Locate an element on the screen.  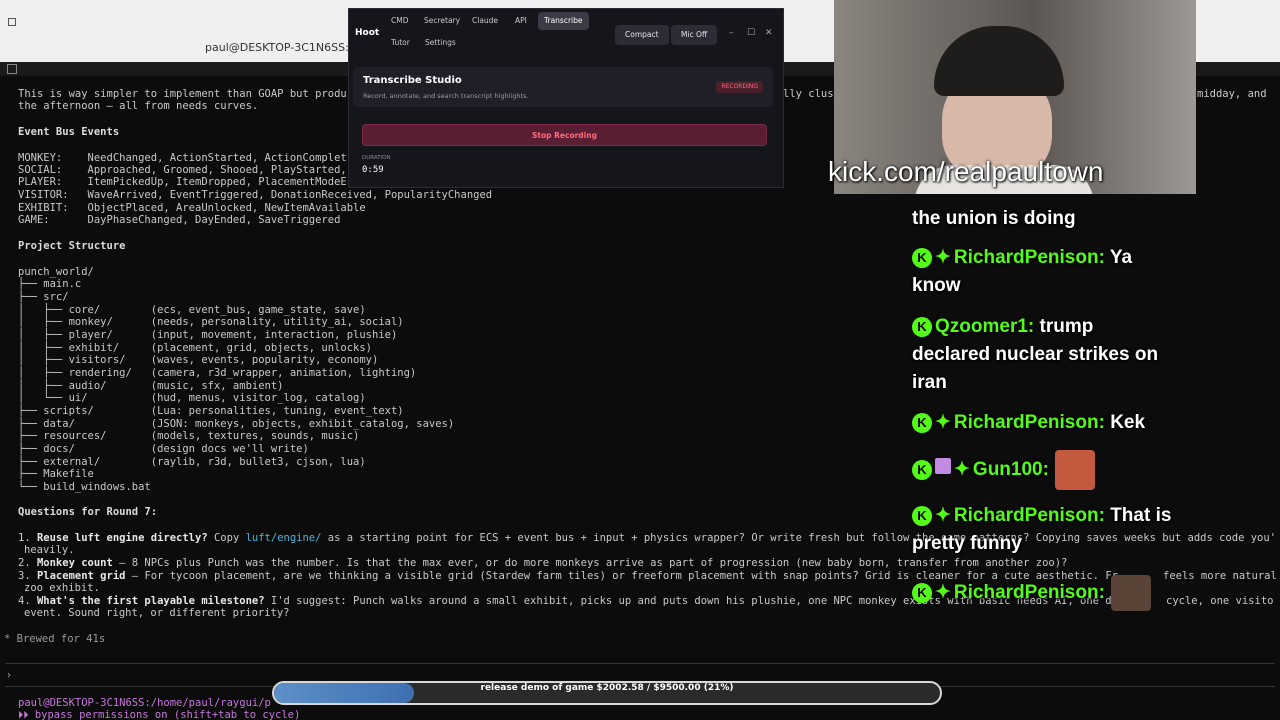
section-heading-events: Event Bus Events is located at coordinates (69, 132).